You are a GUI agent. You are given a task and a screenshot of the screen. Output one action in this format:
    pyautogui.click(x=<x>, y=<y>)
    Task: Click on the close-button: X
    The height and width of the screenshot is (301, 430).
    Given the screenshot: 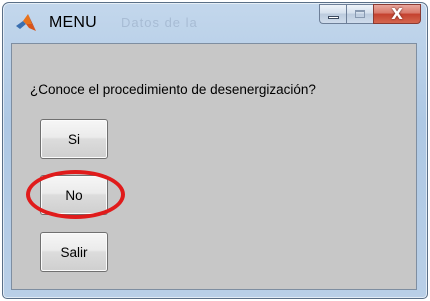 What is the action you would take?
    pyautogui.click(x=397, y=14)
    